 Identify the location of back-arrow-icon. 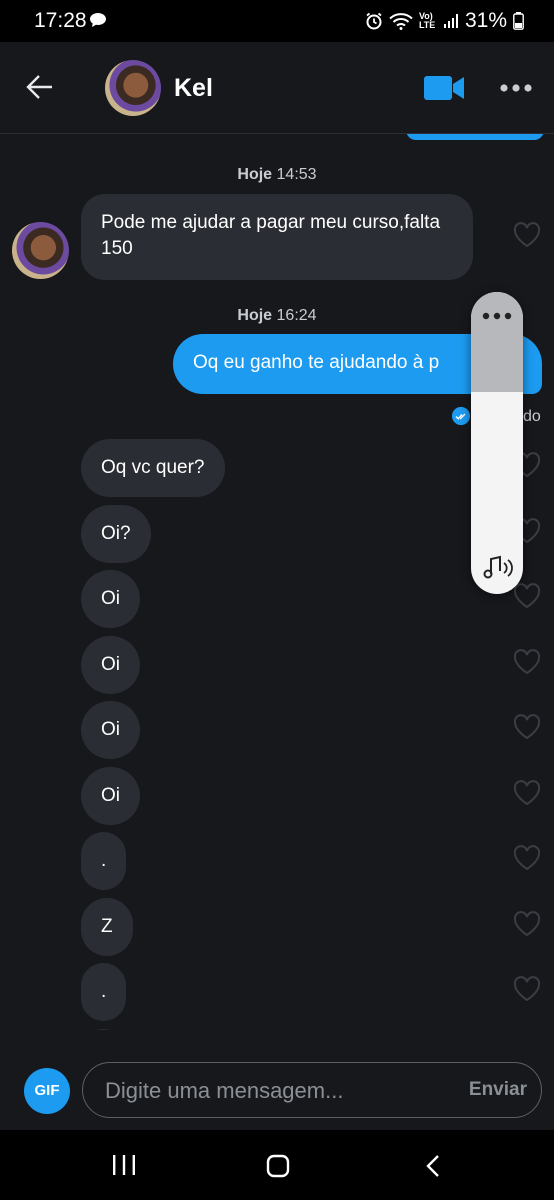
(40, 87).